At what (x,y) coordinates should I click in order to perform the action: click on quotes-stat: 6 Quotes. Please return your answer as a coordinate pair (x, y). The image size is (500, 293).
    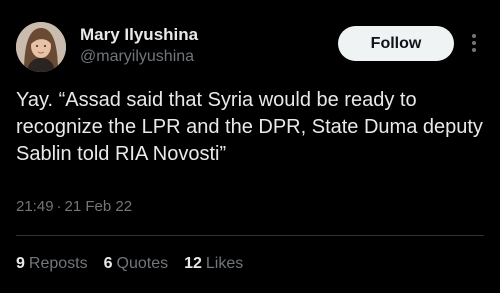
    Looking at the image, I should click on (136, 264).